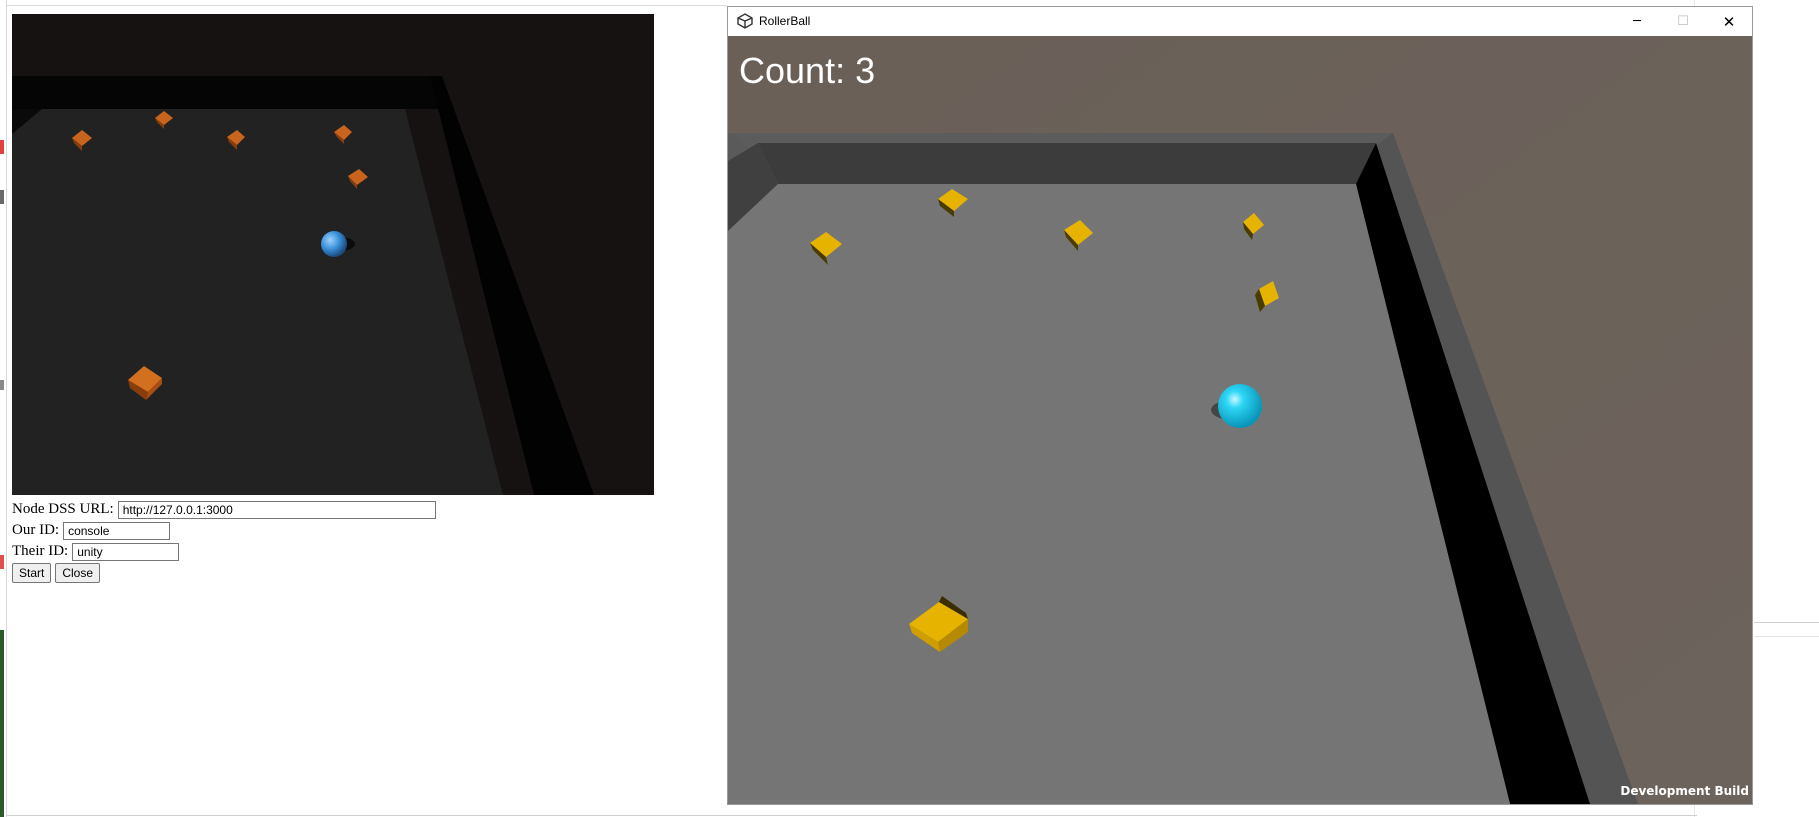 The image size is (1819, 817). What do you see at coordinates (3, 408) in the screenshot?
I see `desktop-edge` at bounding box center [3, 408].